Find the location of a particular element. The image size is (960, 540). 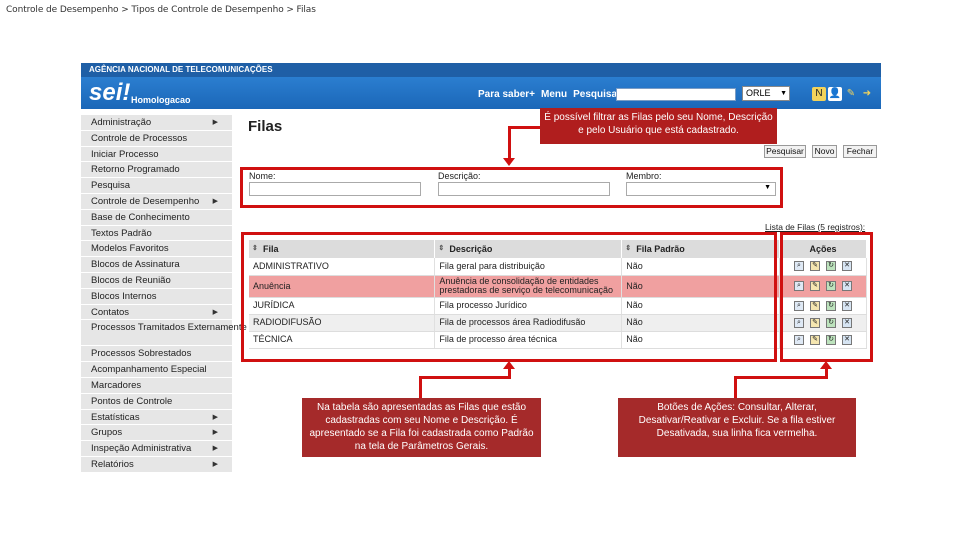

sidebar-item-label: Controle de Processos is located at coordinates (139, 138).